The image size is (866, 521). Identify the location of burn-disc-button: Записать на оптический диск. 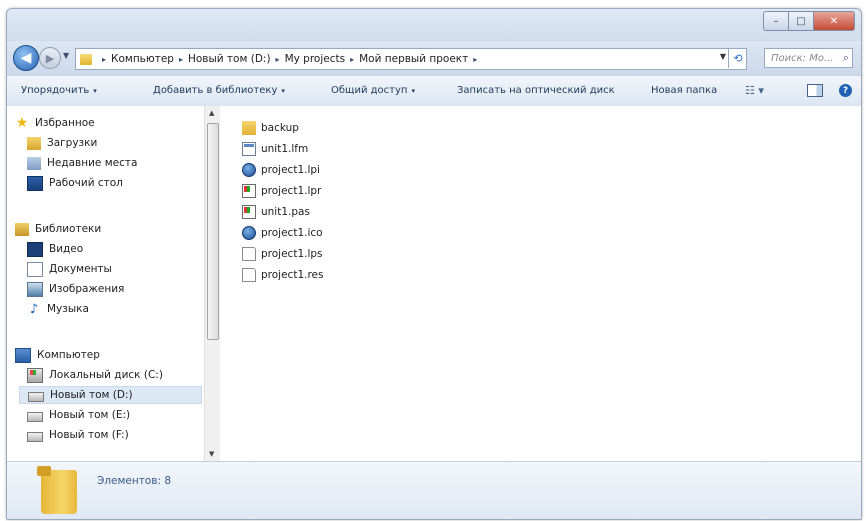
(536, 90).